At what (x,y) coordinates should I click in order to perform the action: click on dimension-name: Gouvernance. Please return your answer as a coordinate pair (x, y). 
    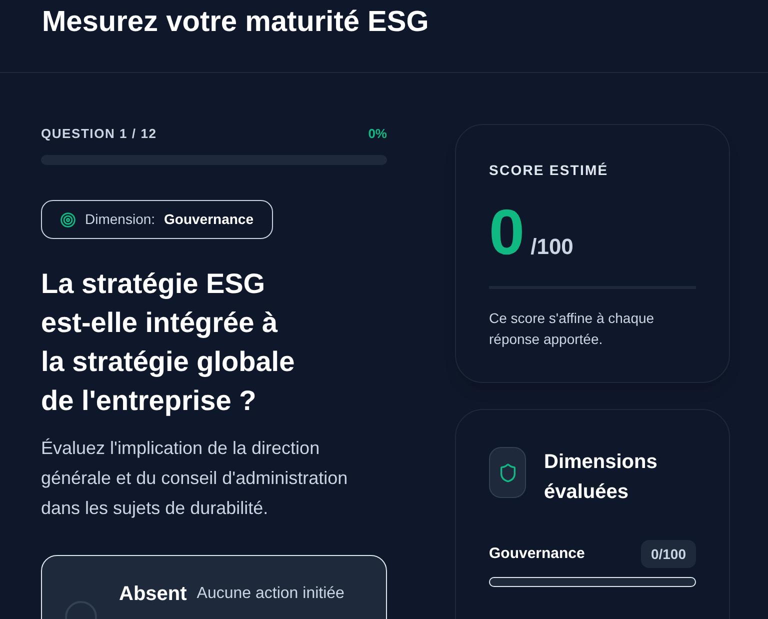
    Looking at the image, I should click on (537, 554).